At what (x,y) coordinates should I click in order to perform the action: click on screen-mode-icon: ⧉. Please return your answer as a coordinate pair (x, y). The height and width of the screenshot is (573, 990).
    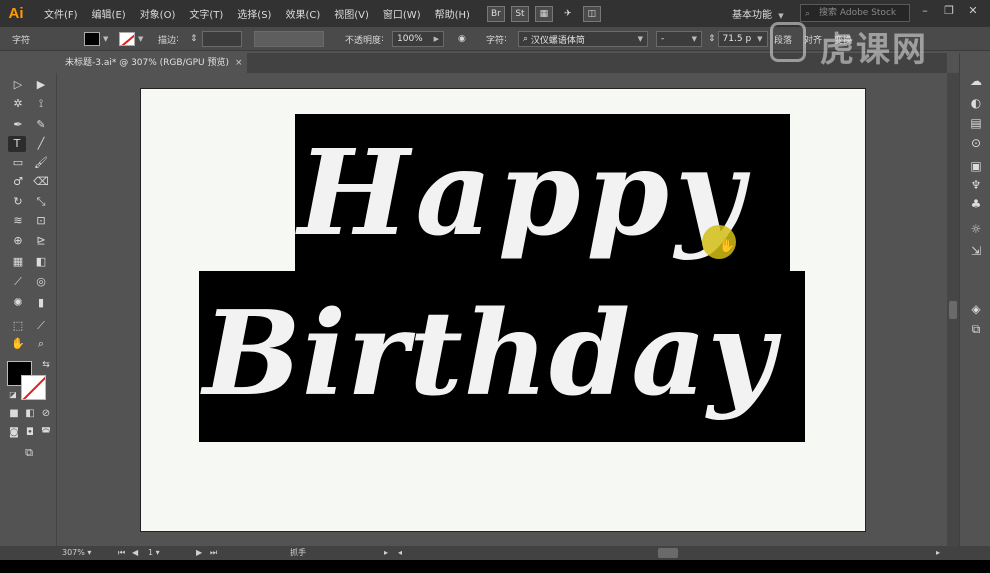
    Looking at the image, I should click on (29, 453).